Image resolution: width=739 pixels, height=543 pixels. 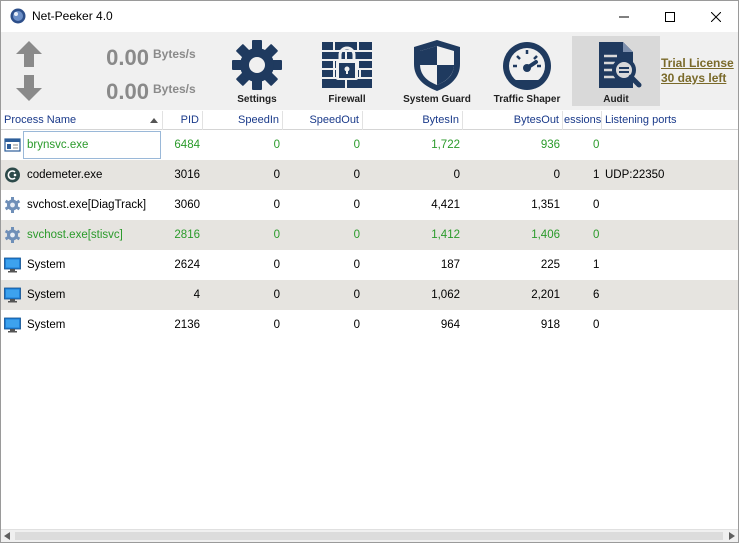 I want to click on cell-pid: 4, so click(x=196, y=295).